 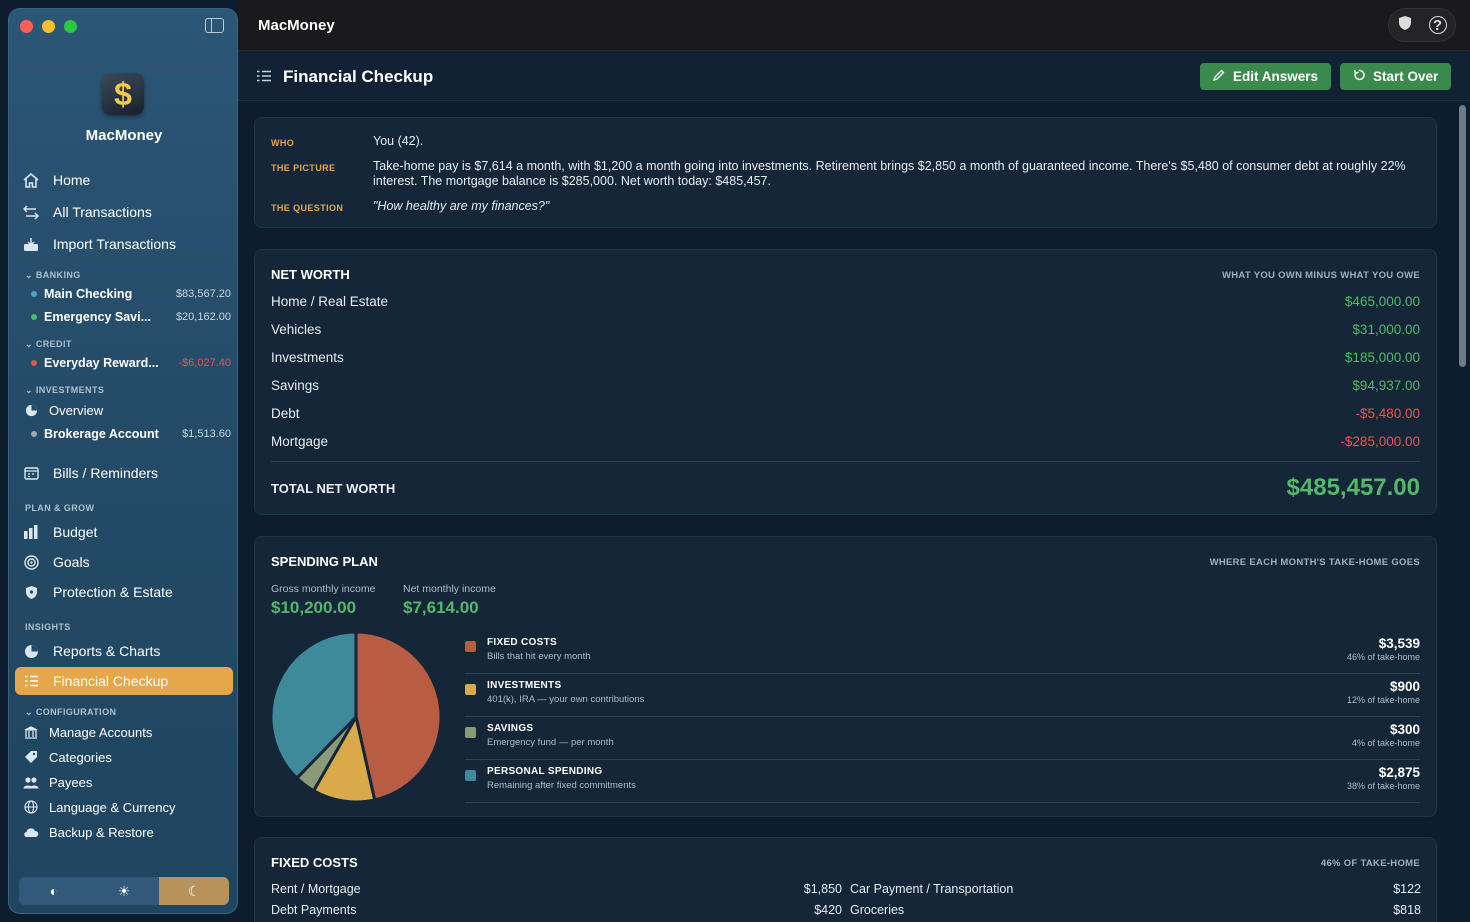 What do you see at coordinates (53, 275) in the screenshot?
I see `section-banking: ⌄ BANKING` at bounding box center [53, 275].